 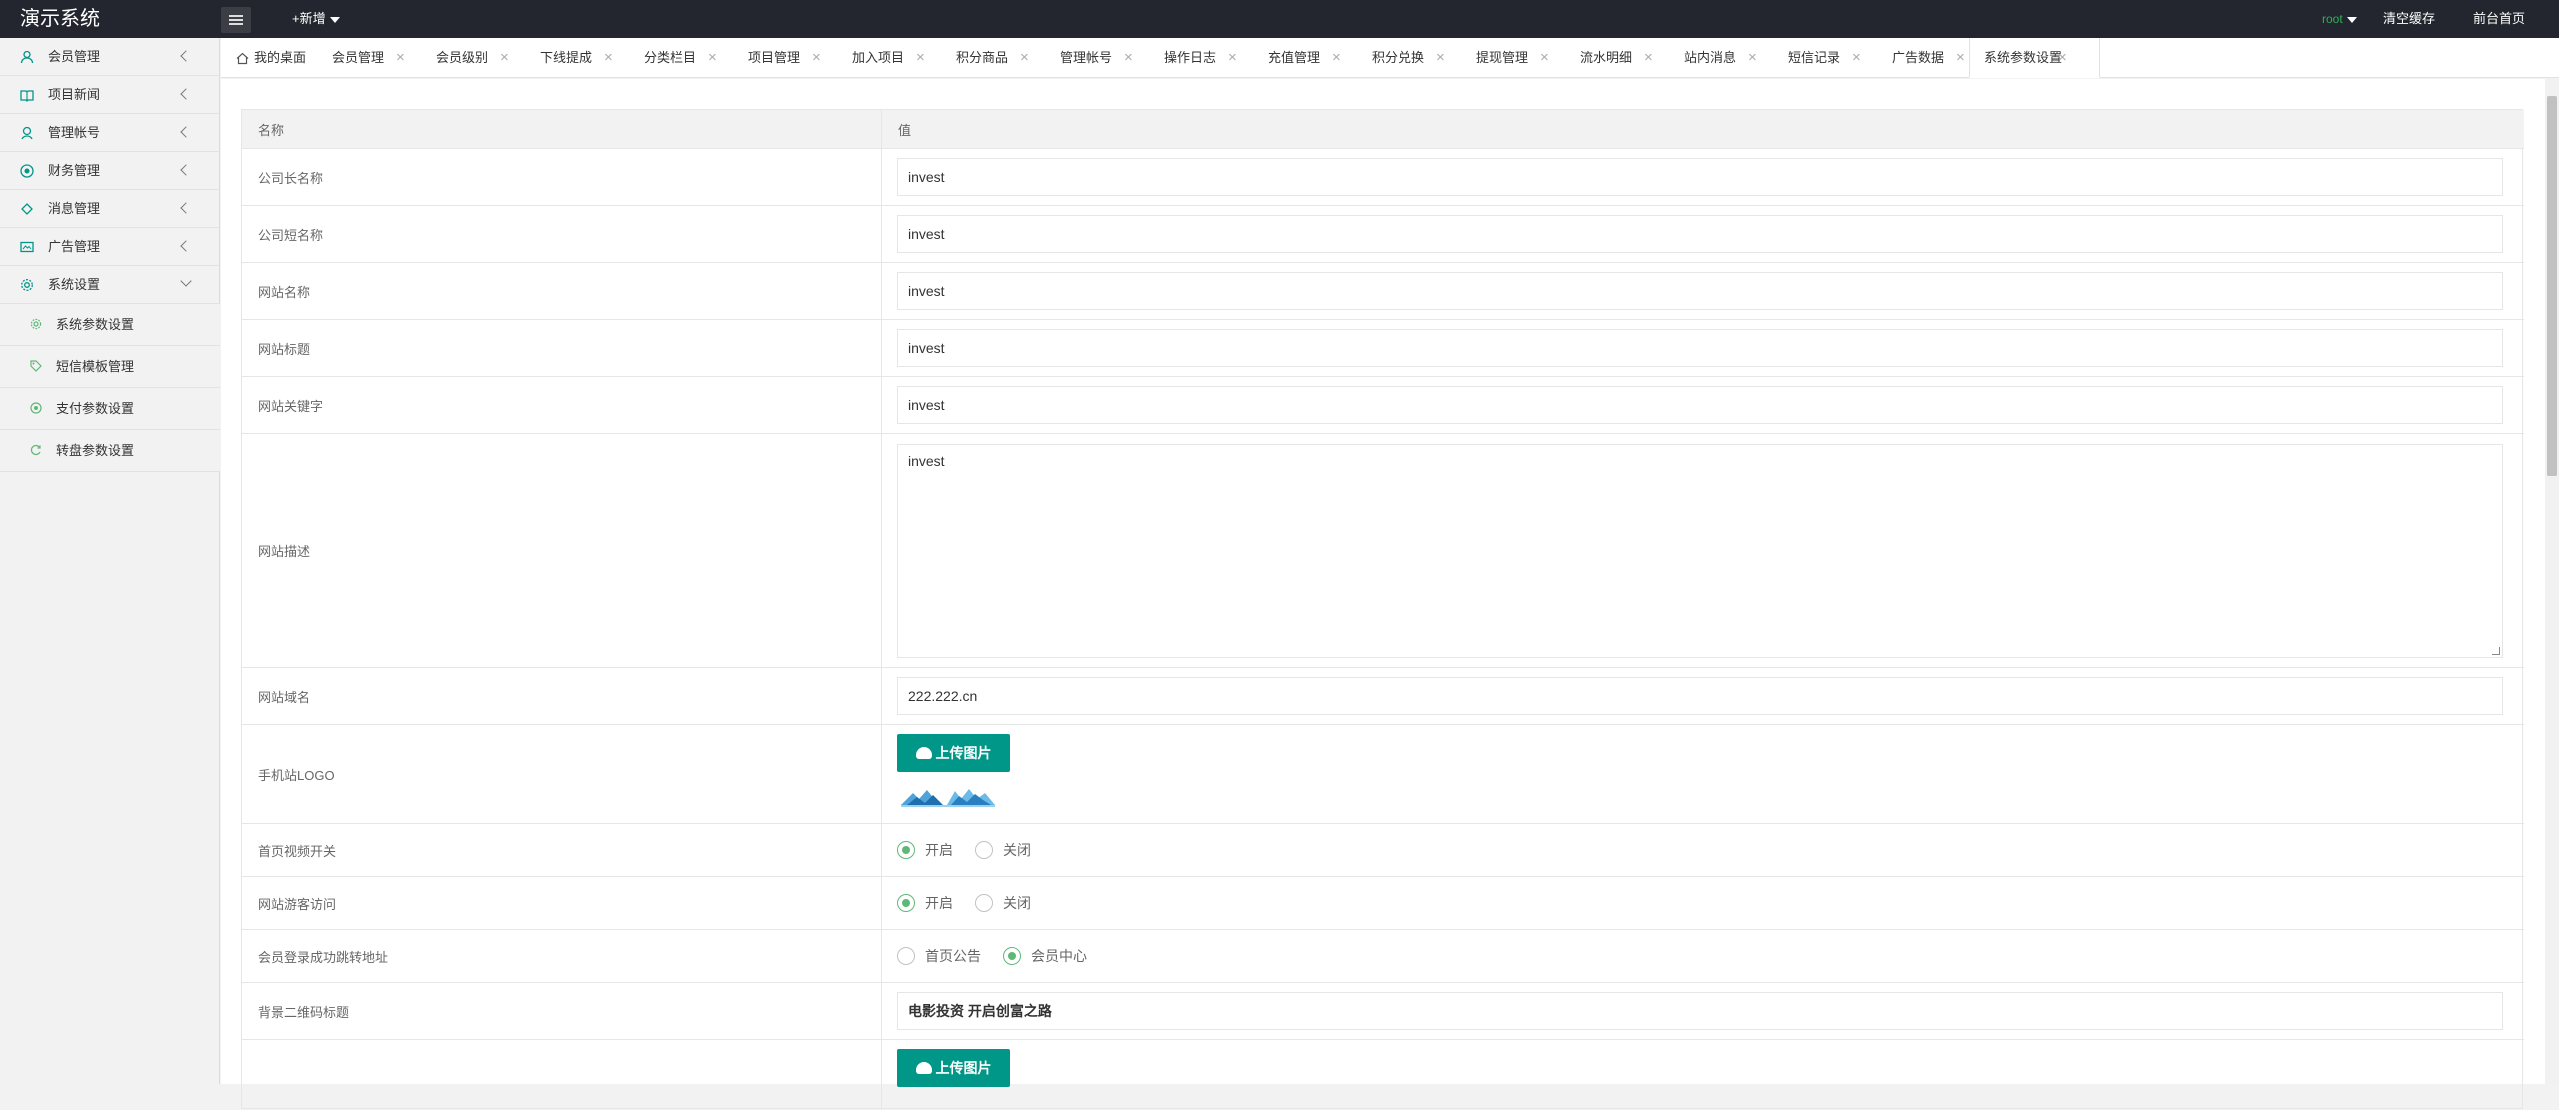 What do you see at coordinates (110, 451) in the screenshot?
I see `sidebar-subitem-wheel-params: 转盘参数设置` at bounding box center [110, 451].